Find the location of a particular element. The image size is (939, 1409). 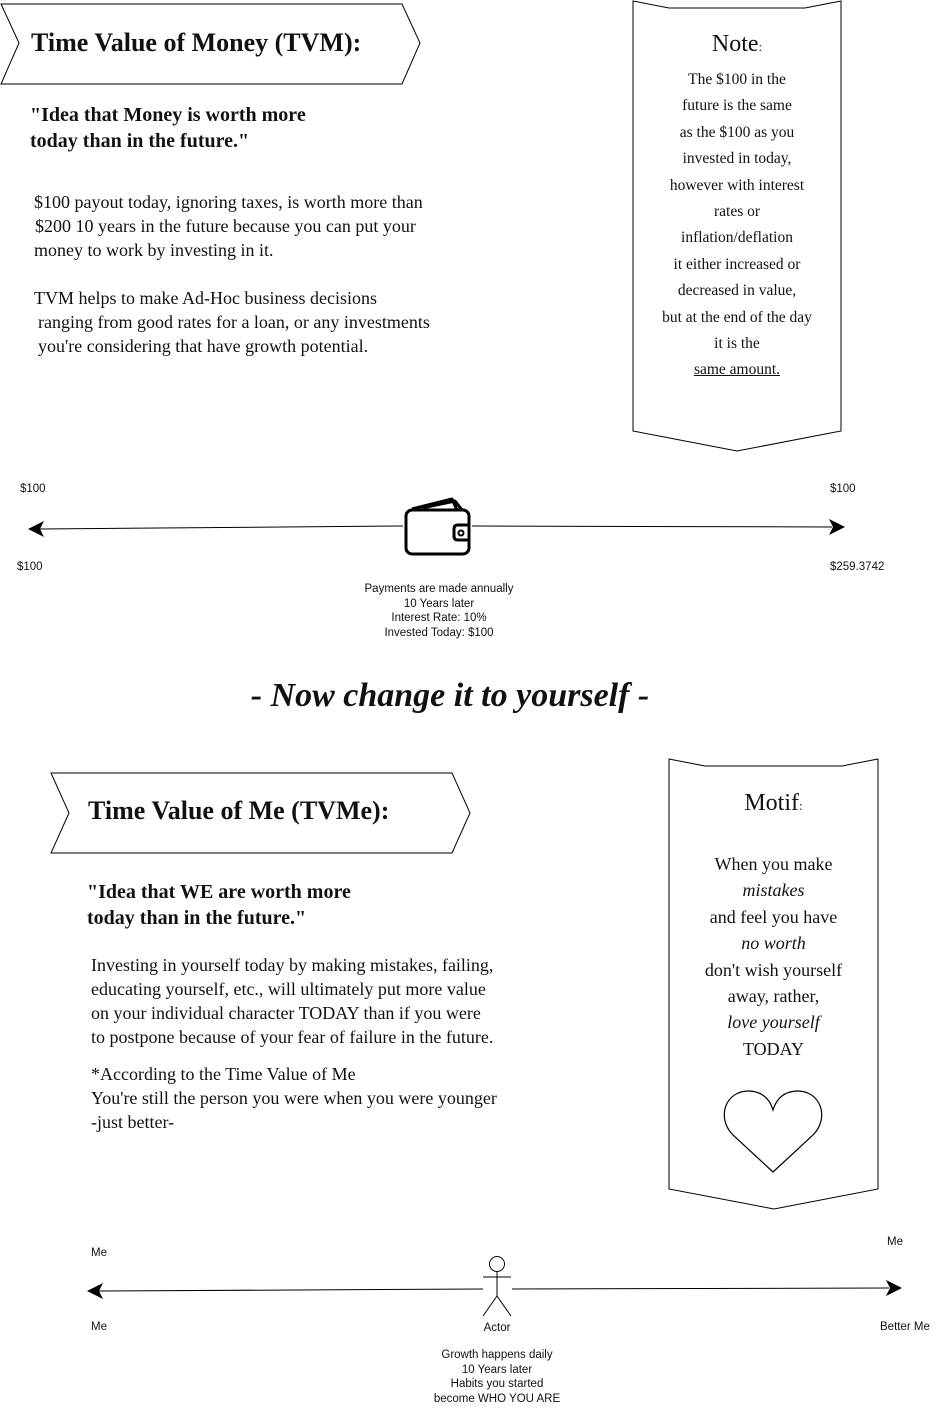

me-caption-line: become WHO YOU ARE is located at coordinates (497, 1398).